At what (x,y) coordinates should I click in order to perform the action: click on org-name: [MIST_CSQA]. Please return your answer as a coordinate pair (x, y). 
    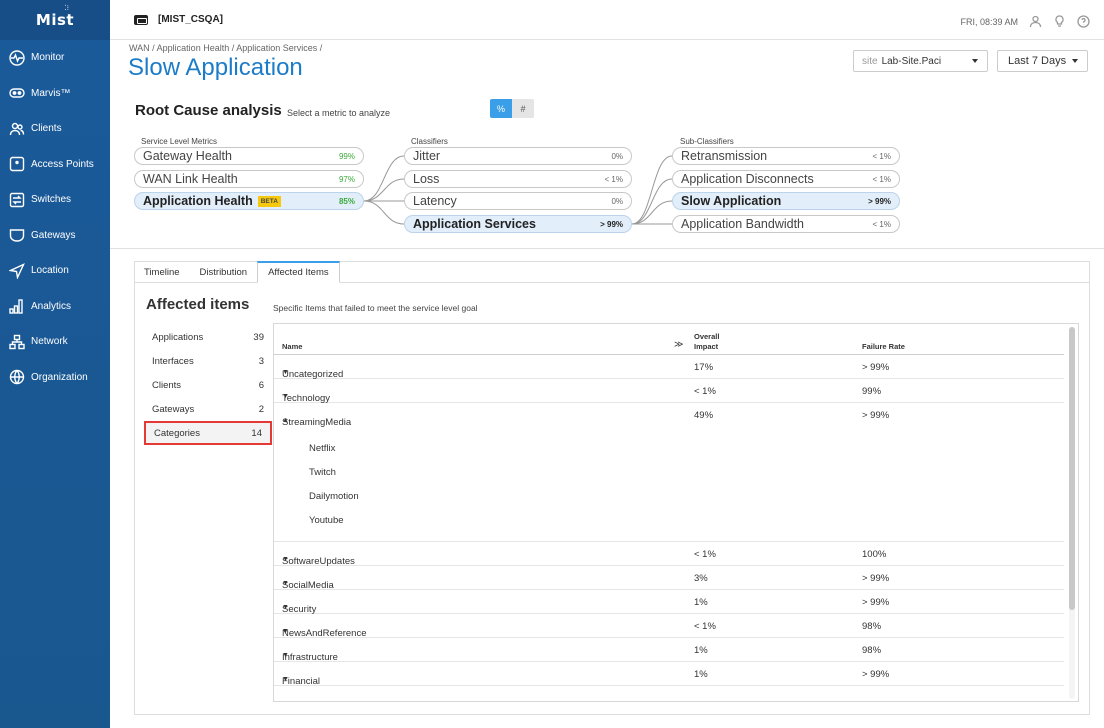
    Looking at the image, I should click on (190, 19).